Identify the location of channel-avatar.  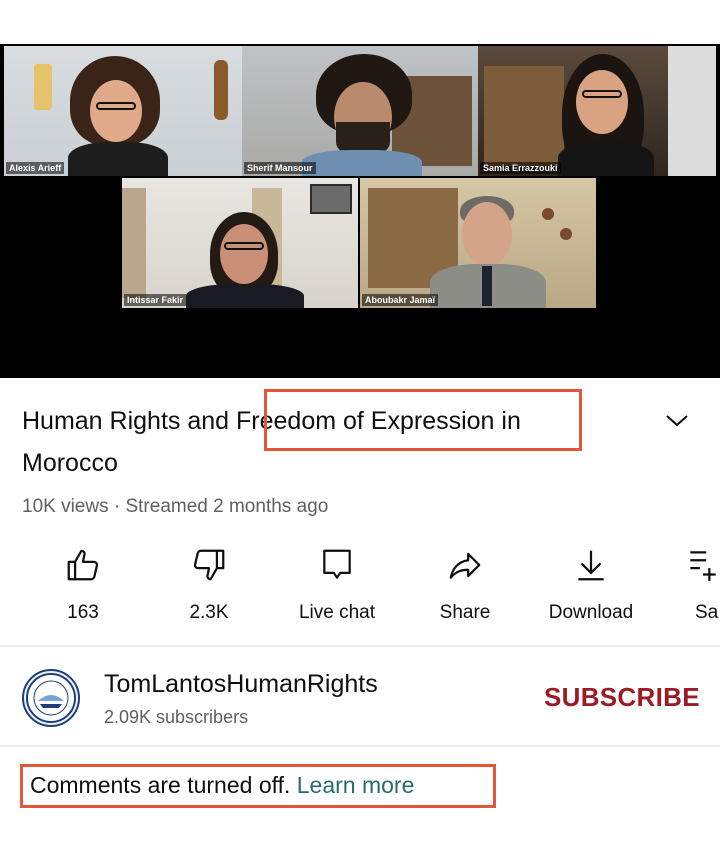
(51, 698).